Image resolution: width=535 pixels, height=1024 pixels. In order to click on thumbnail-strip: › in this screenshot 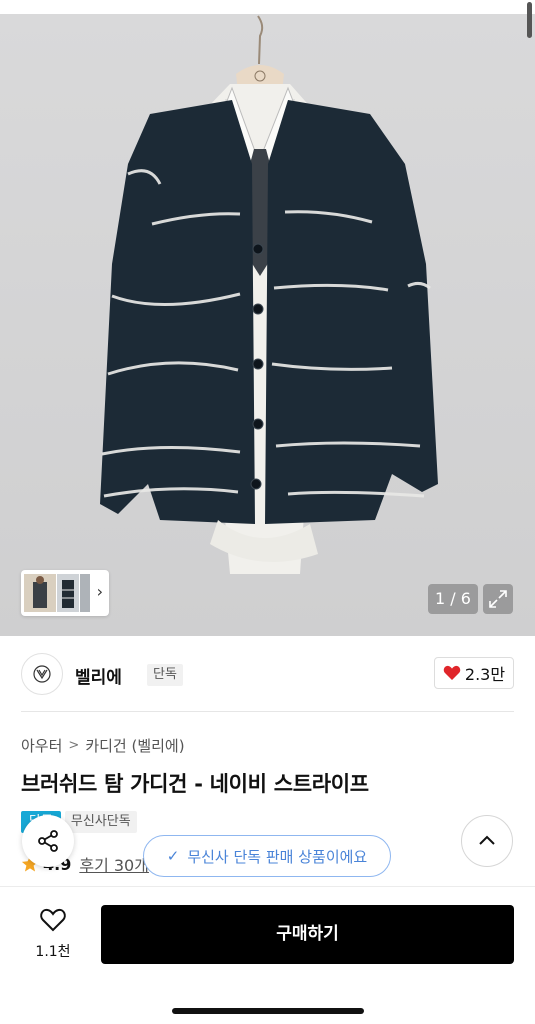, I will do `click(65, 593)`.